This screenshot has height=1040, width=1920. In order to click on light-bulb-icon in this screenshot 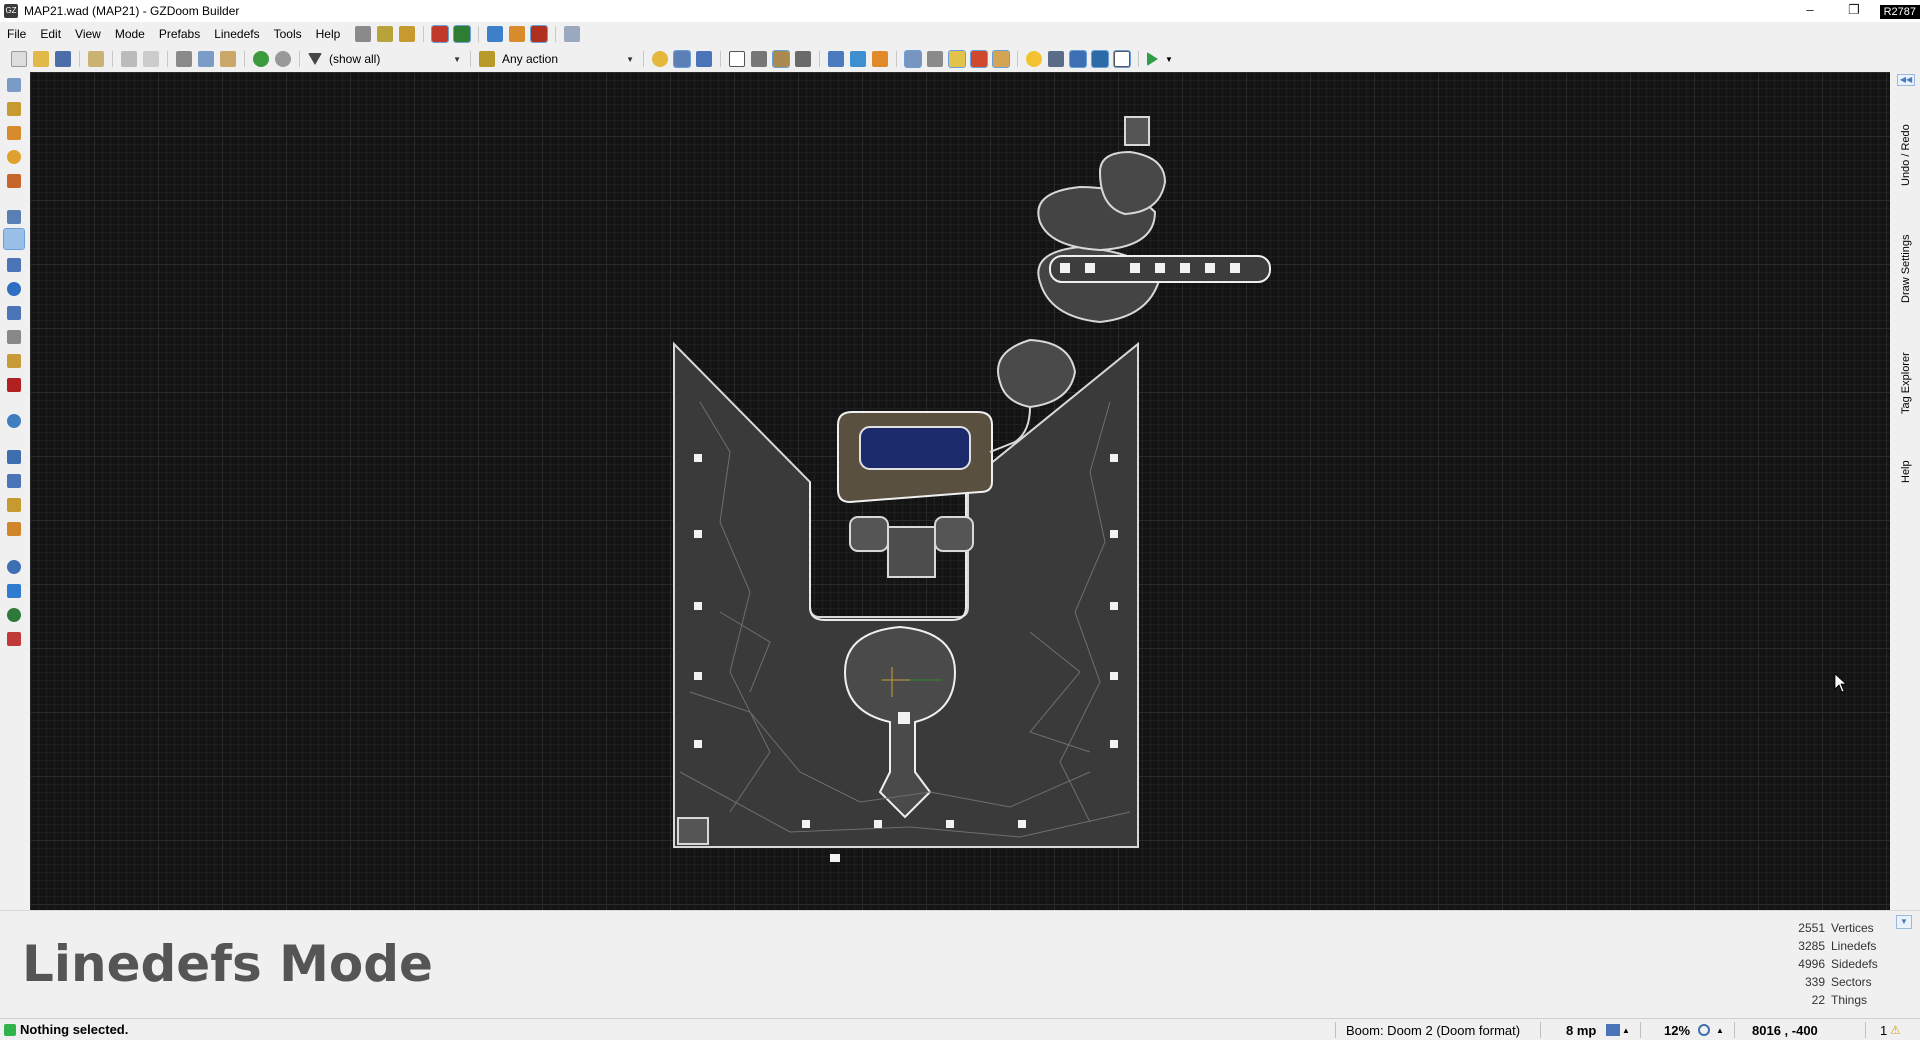, I will do `click(1034, 59)`.